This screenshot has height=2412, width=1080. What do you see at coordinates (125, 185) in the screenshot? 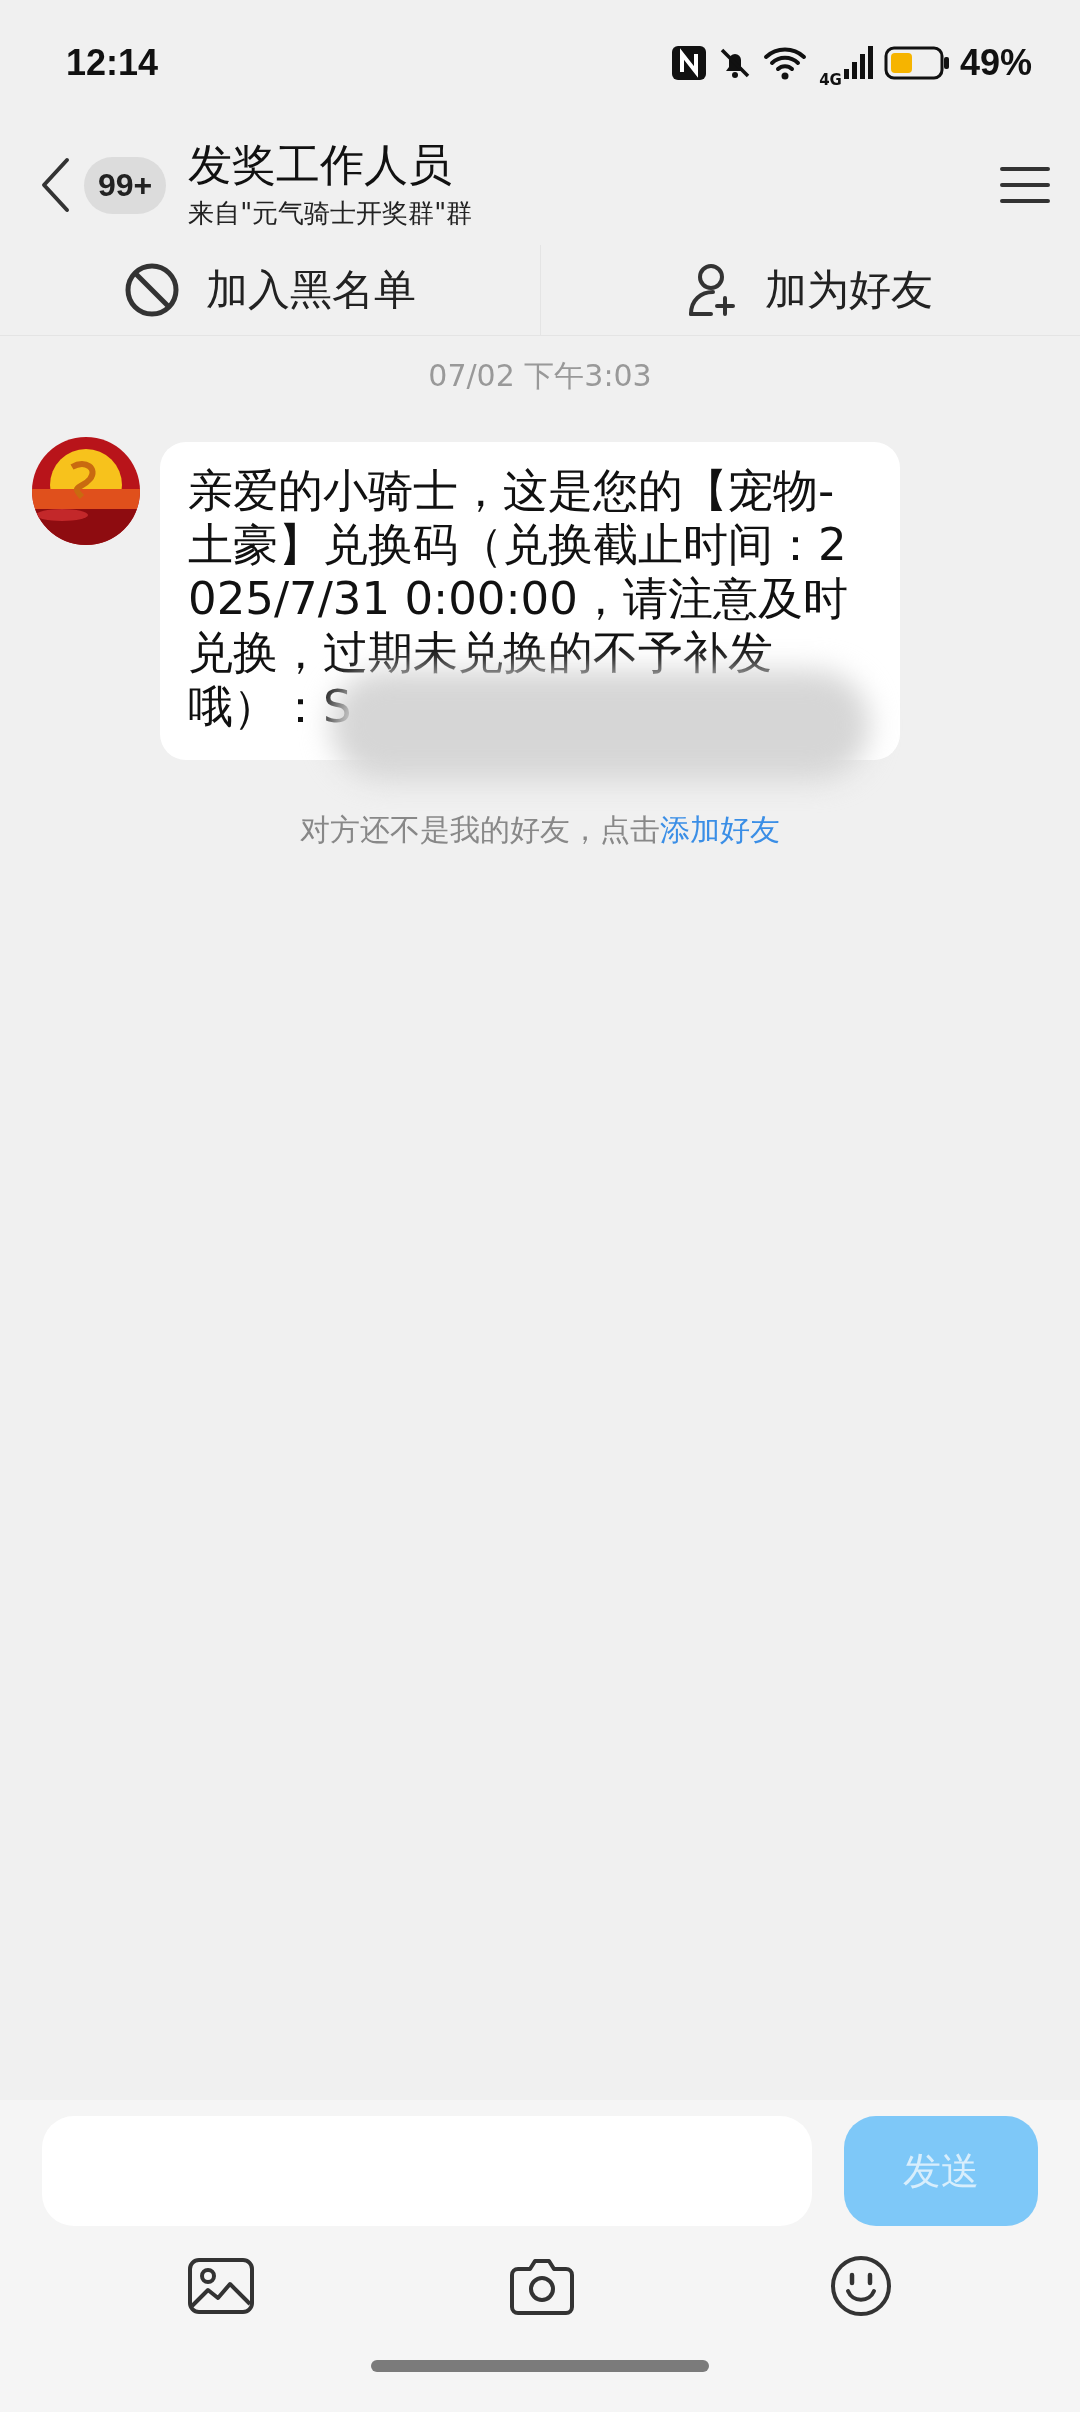
I see `unread-badge: 99+` at bounding box center [125, 185].